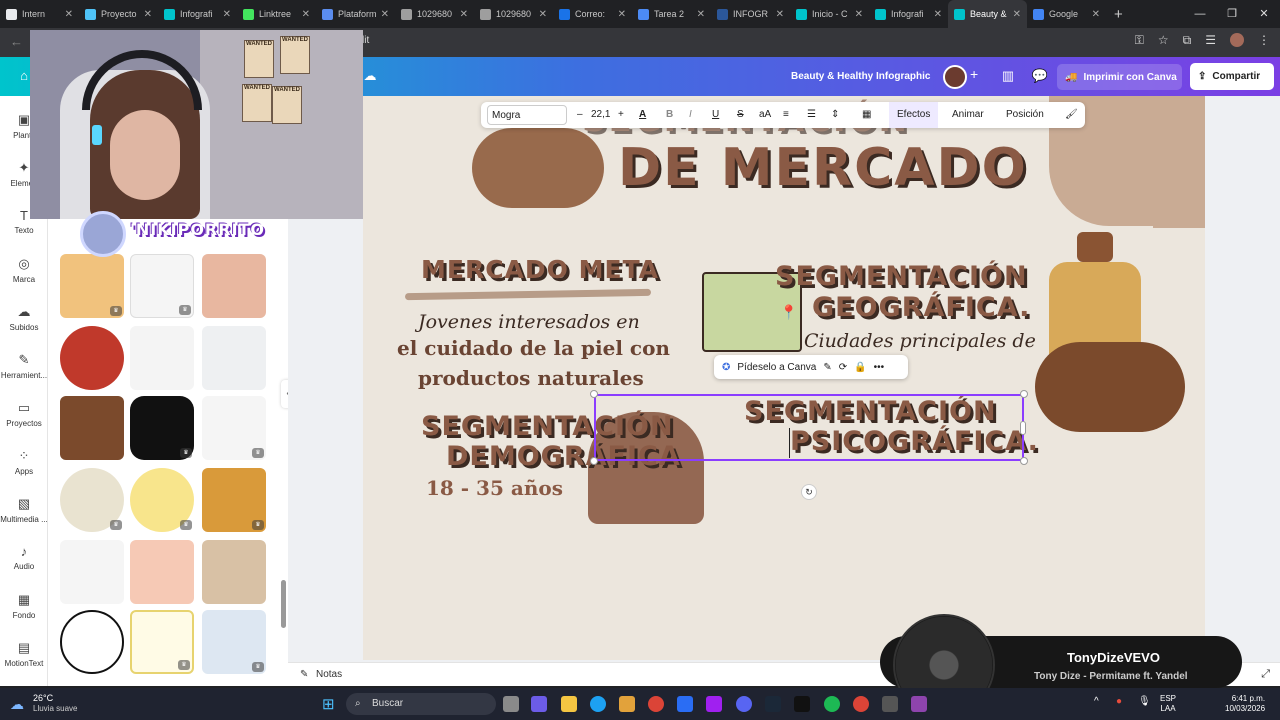 This screenshot has height=720, width=1280. Describe the element at coordinates (594, 461) in the screenshot. I see `resize-handle-bl` at that location.